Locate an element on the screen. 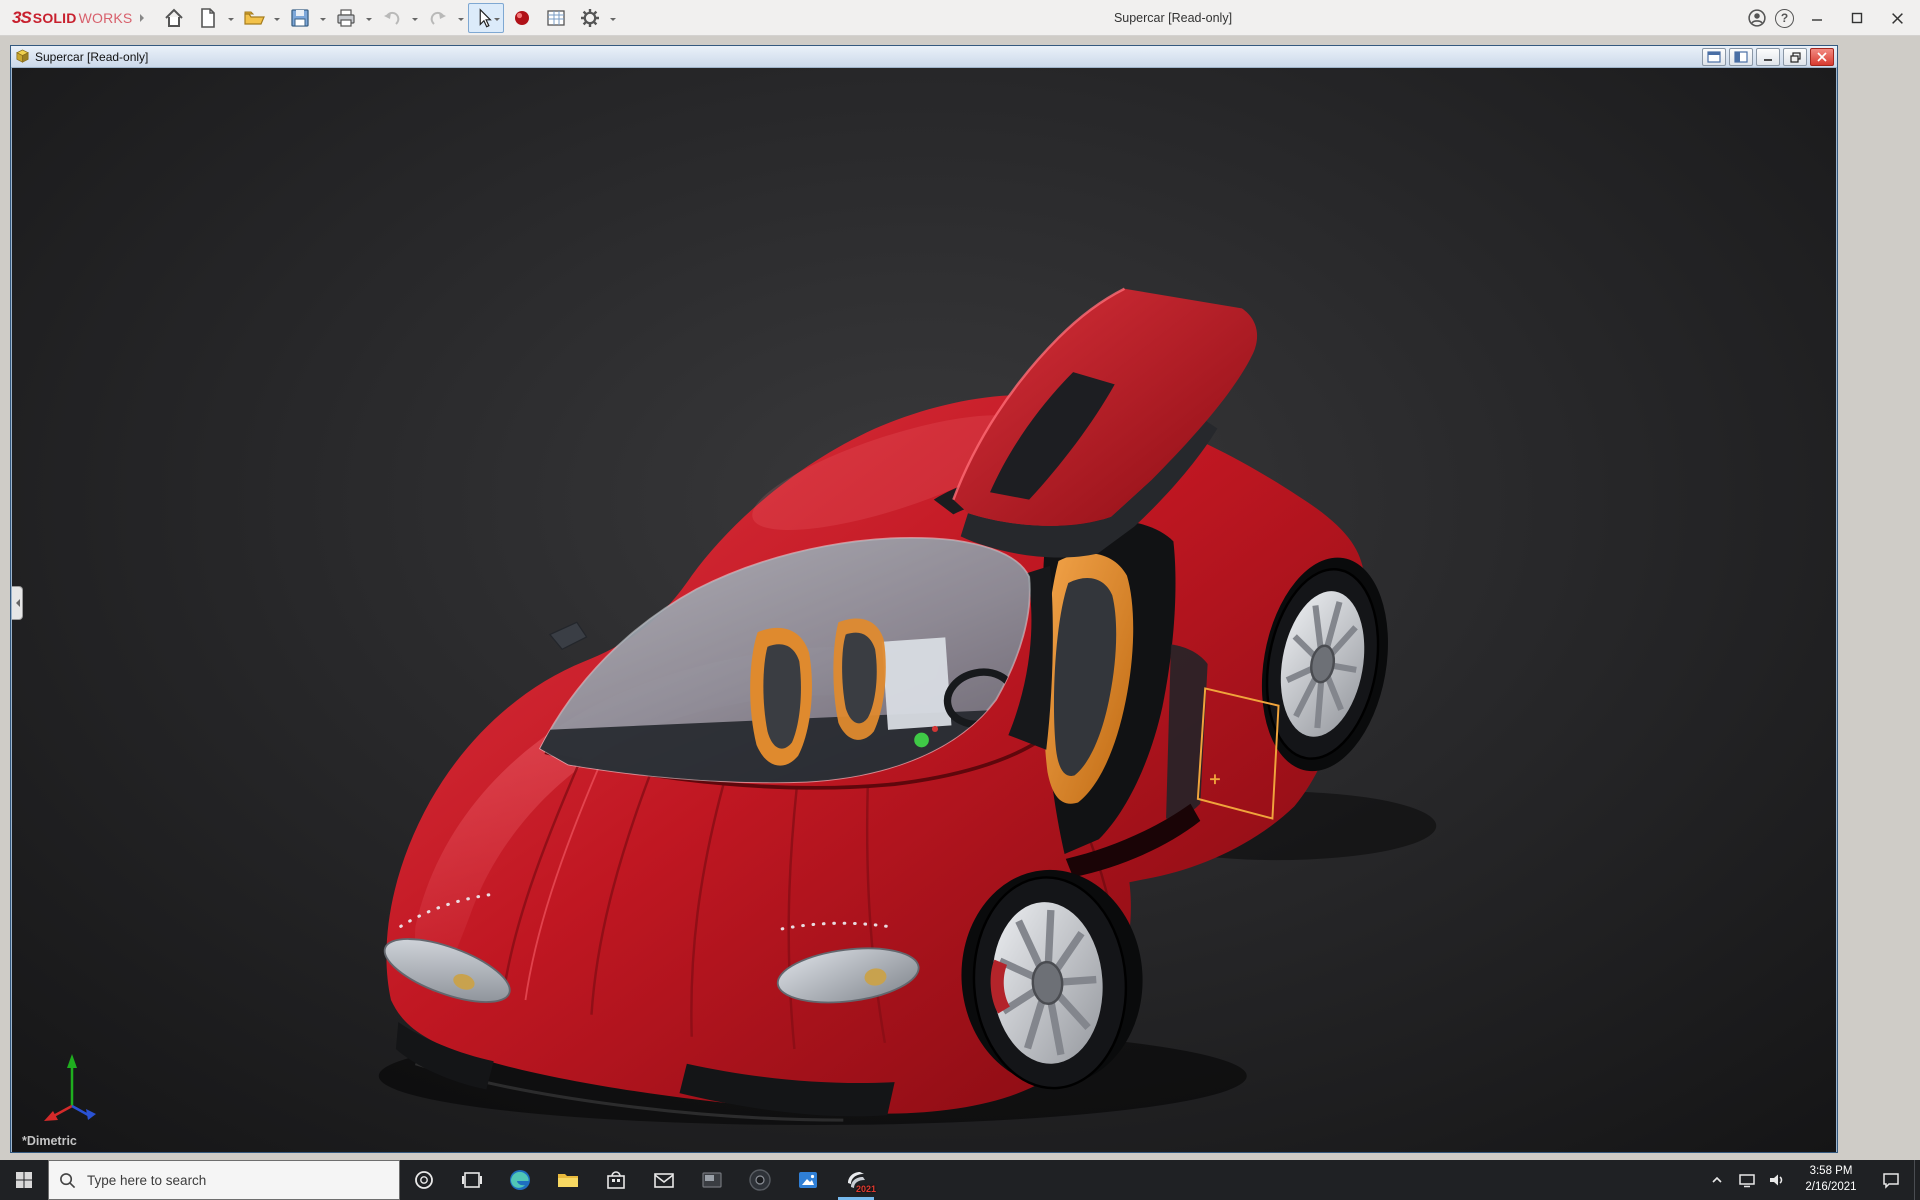 Image resolution: width=1920 pixels, height=1200 pixels. undo-dropdown is located at coordinates (415, 18).